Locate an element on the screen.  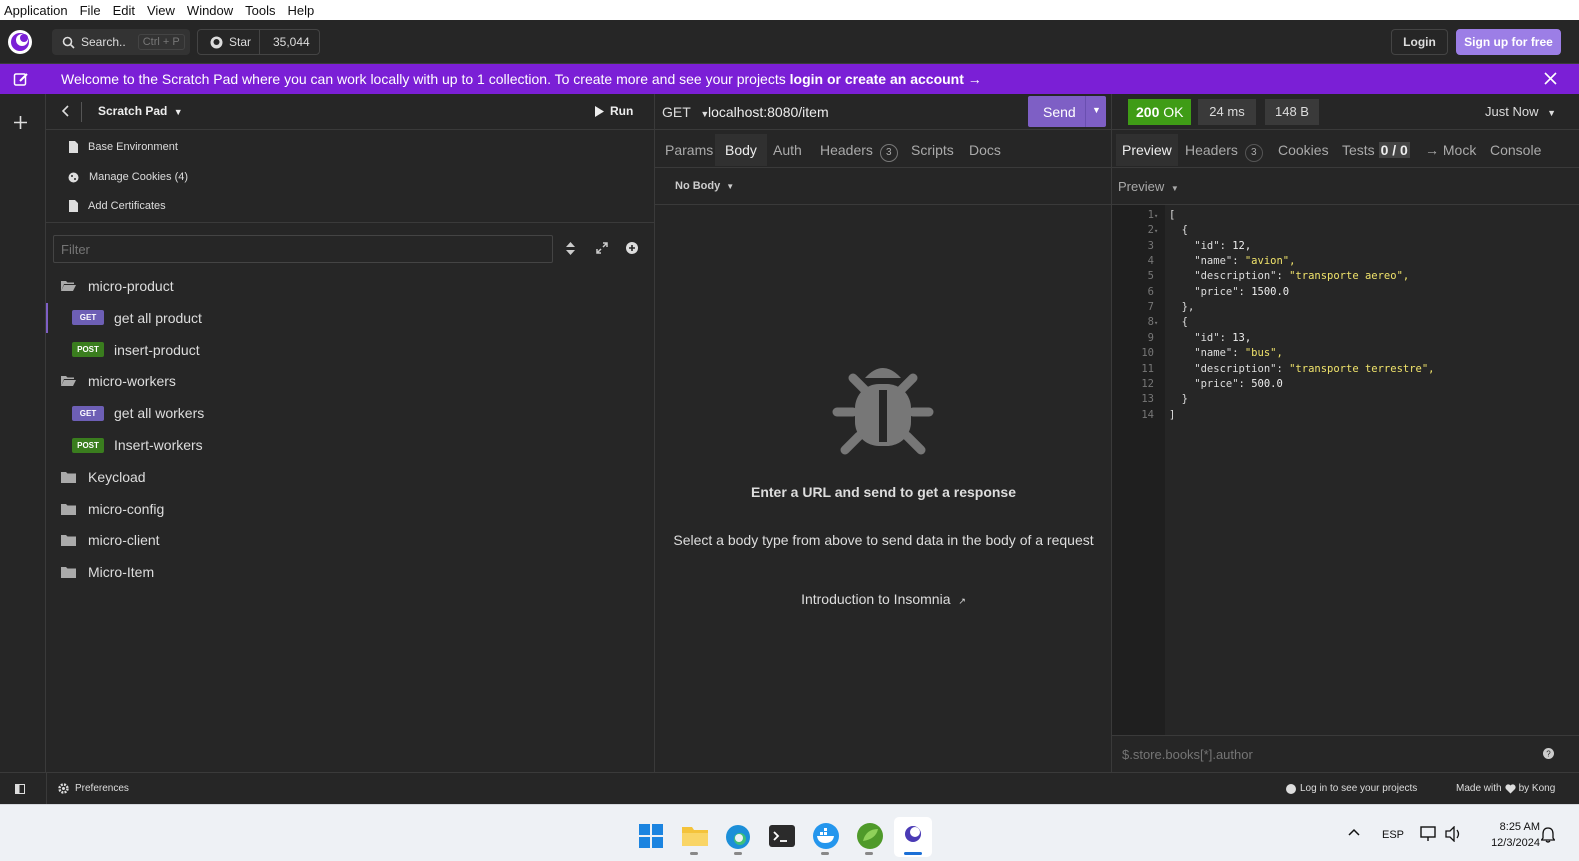
plus-icon is located at coordinates (20, 122).